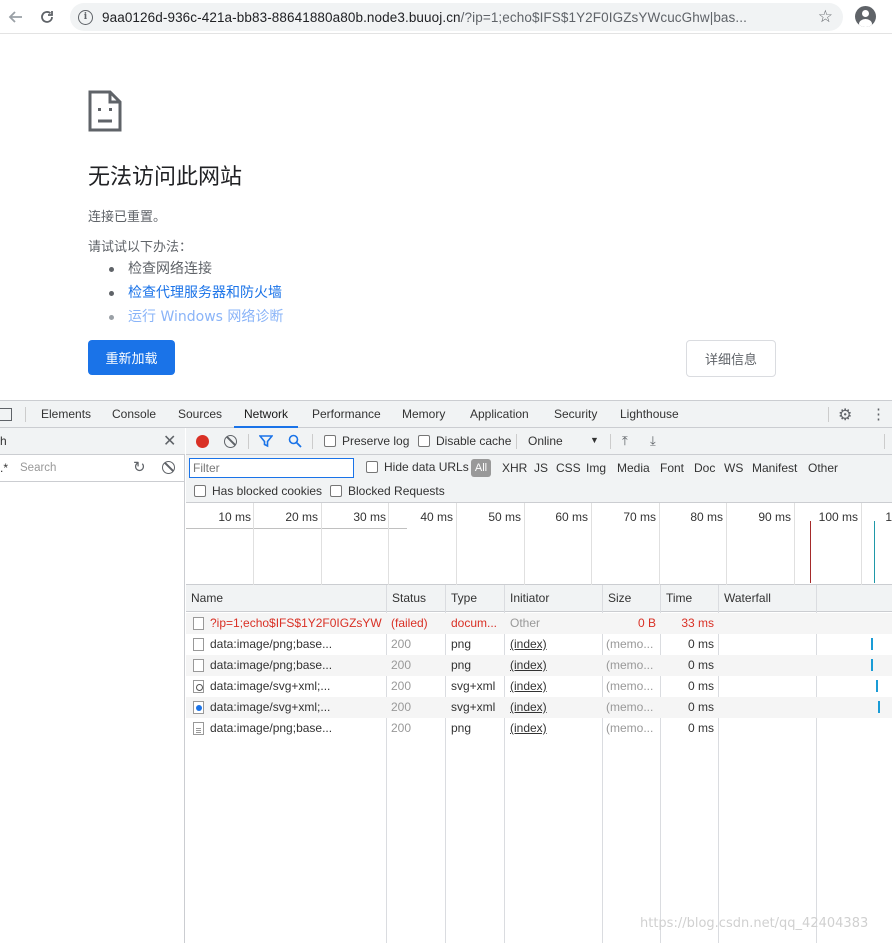 The image size is (892, 943). I want to click on error-title: 无法访问此网站, so click(165, 177).